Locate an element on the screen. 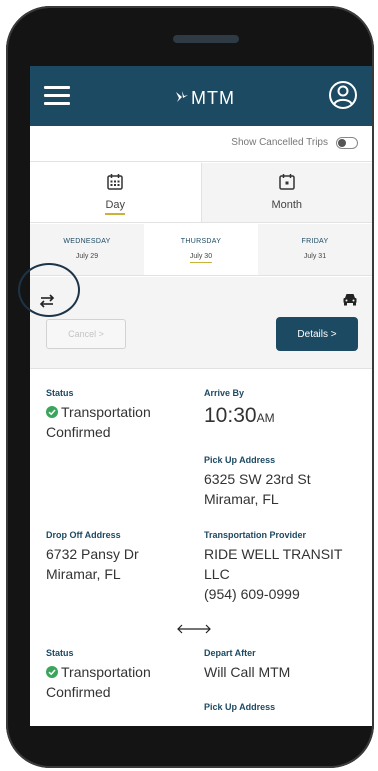 Image resolution: width=378 pixels, height=771 pixels. toggle-knob is located at coordinates (342, 143).